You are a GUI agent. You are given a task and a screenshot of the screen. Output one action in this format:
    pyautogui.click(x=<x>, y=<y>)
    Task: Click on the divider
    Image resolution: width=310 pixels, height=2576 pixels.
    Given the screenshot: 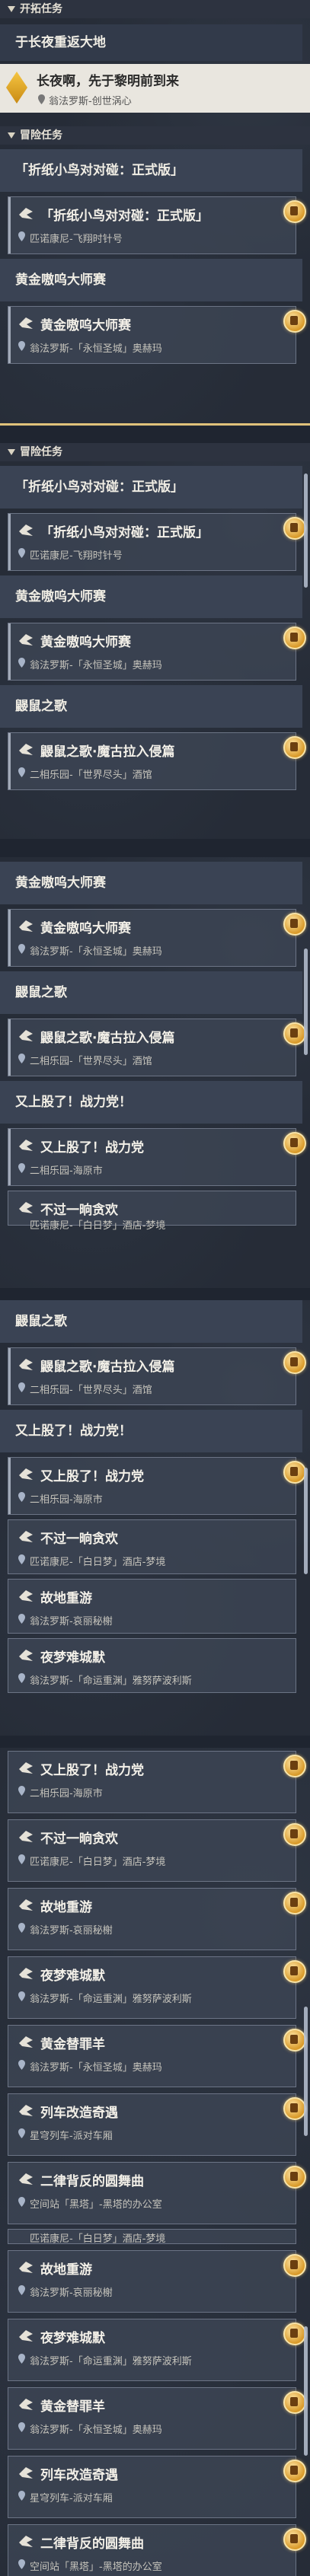 What is the action you would take?
    pyautogui.click(x=155, y=425)
    